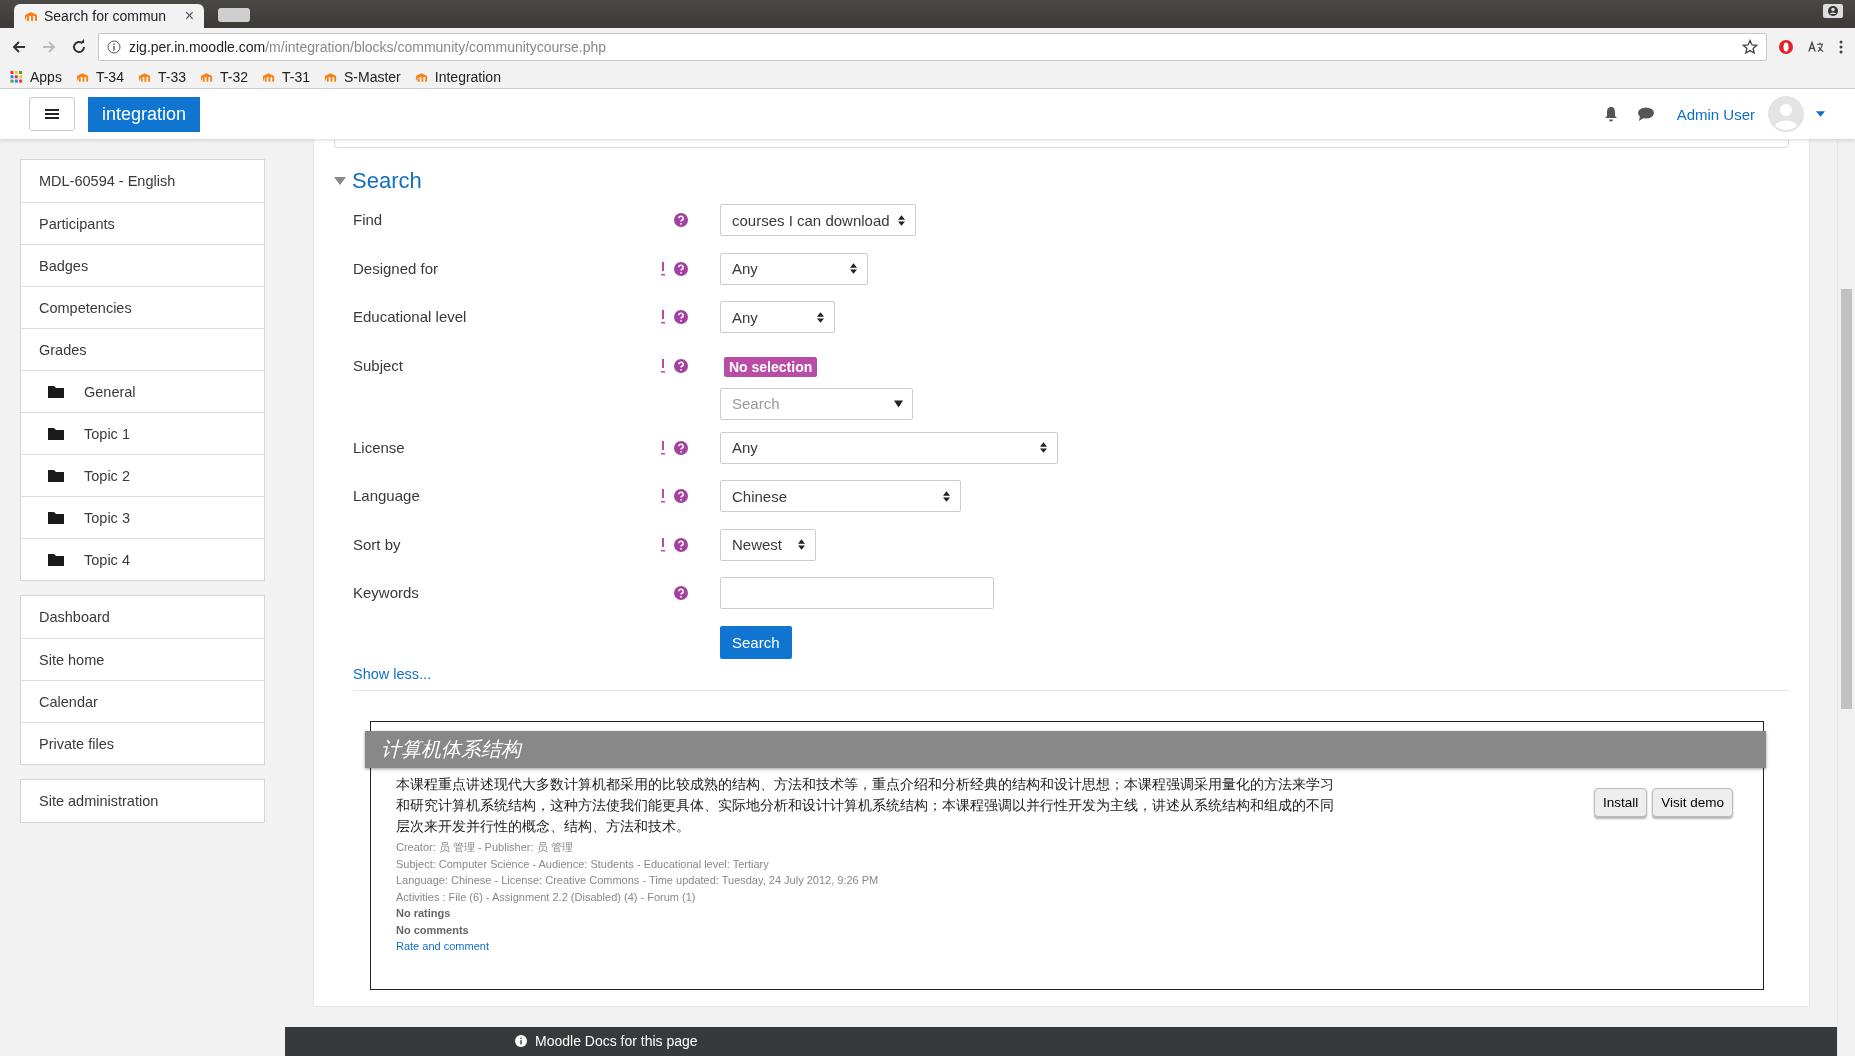  Describe the element at coordinates (110, 391) in the screenshot. I see `sidebar-item-label: General` at that location.